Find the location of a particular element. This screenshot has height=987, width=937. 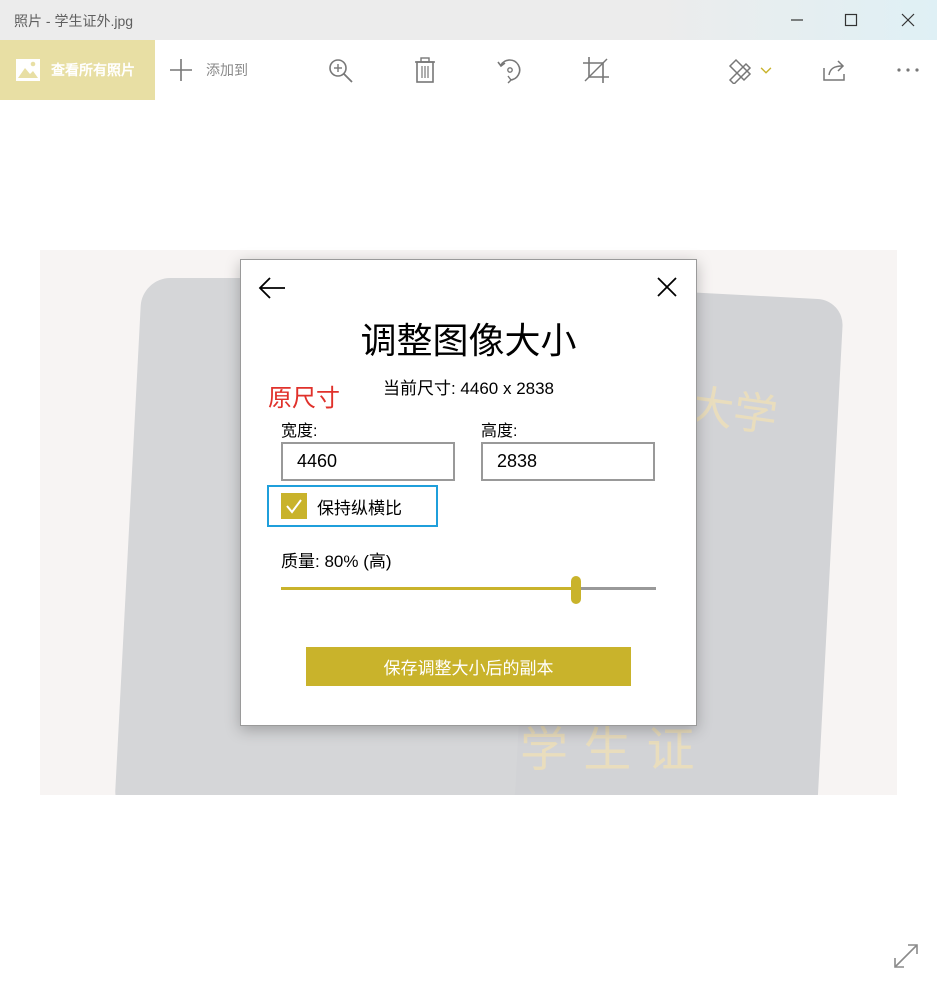

zoom-button is located at coordinates (340, 70).